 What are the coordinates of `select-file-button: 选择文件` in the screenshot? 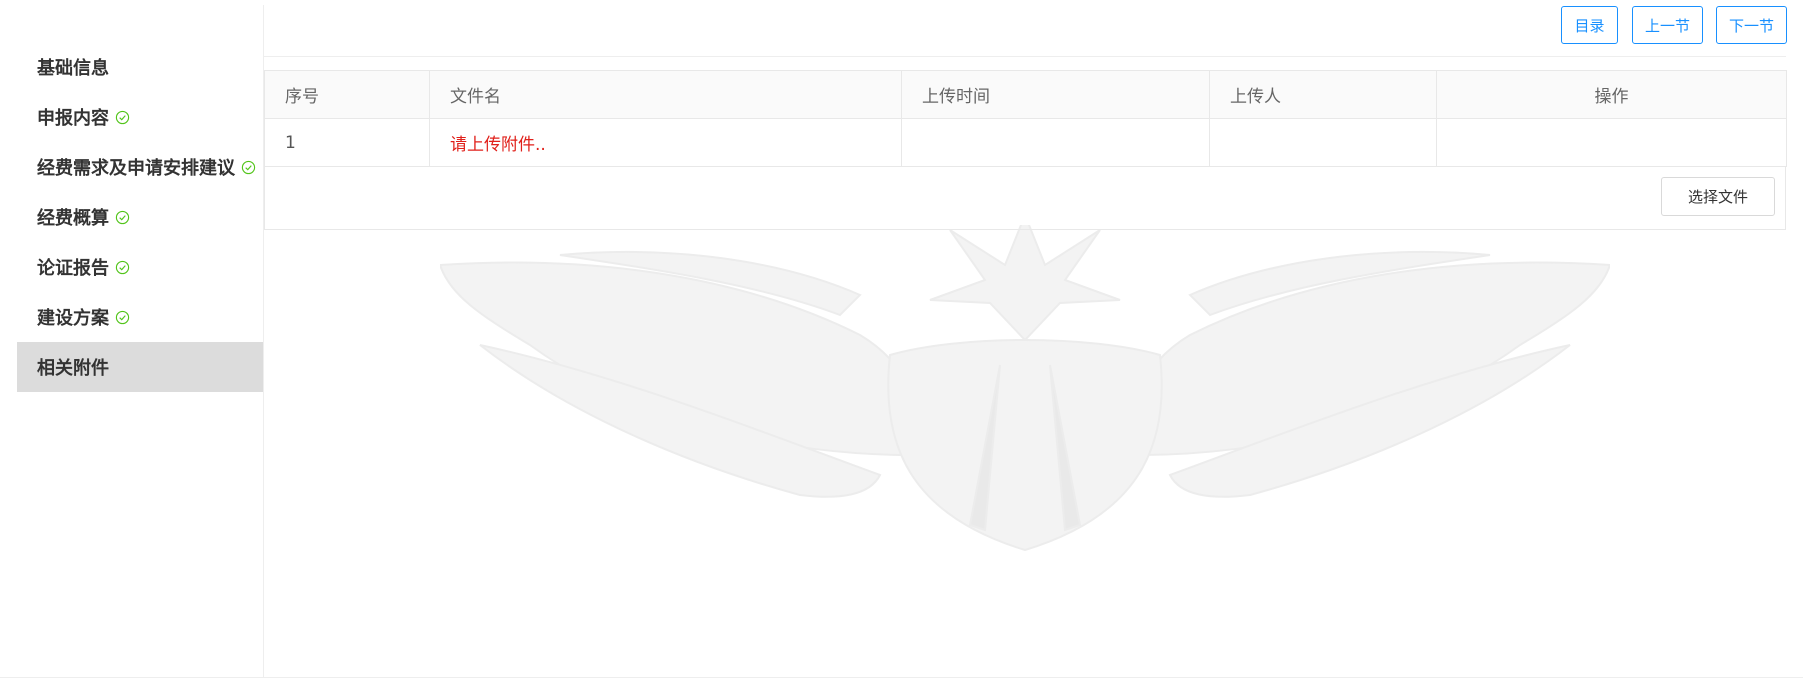 It's located at (1718, 196).